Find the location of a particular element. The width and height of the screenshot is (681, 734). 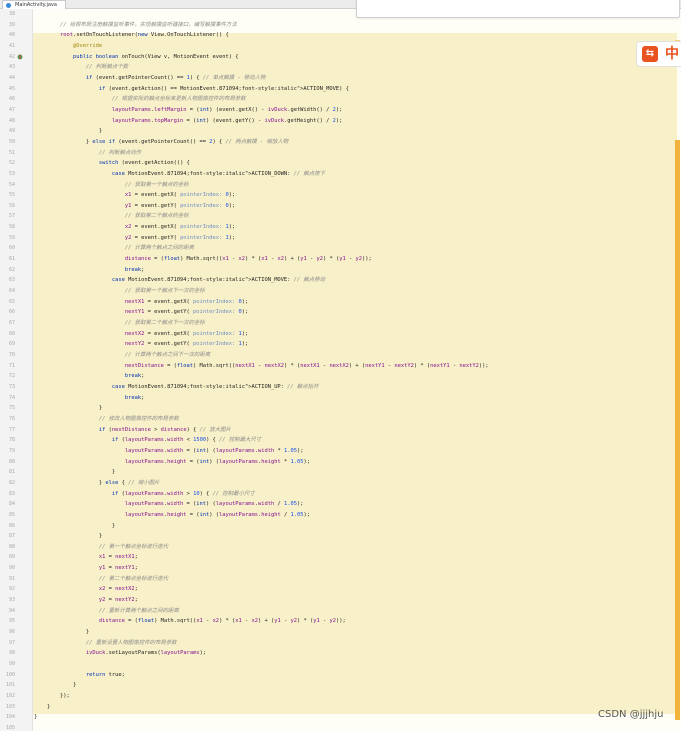

code-line: 86 } is located at coordinates (340, 526).